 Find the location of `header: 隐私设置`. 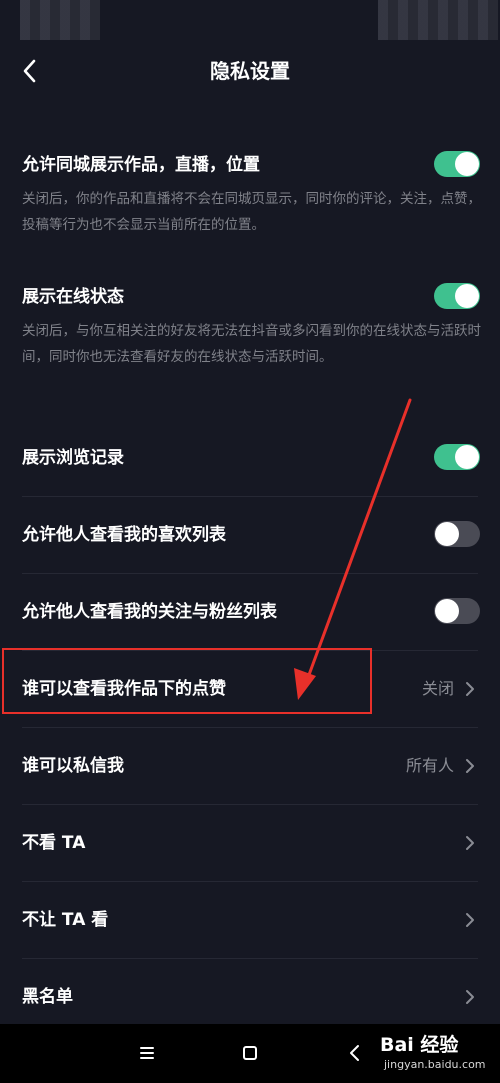

header: 隐私设置 is located at coordinates (250, 72).